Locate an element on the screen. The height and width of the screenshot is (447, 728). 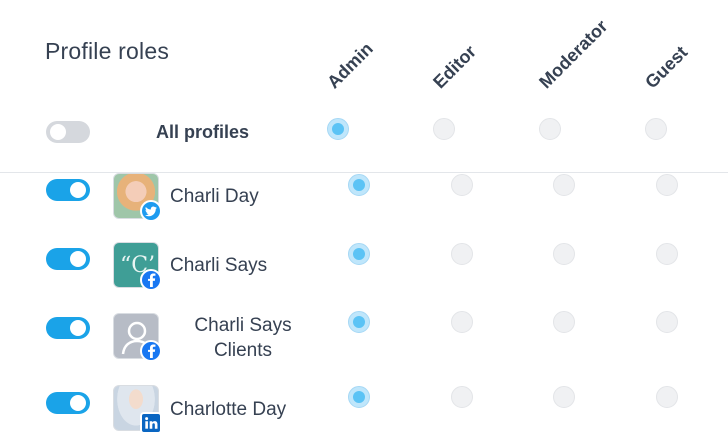
charli-says-clients-guest-radio is located at coordinates (667, 322).